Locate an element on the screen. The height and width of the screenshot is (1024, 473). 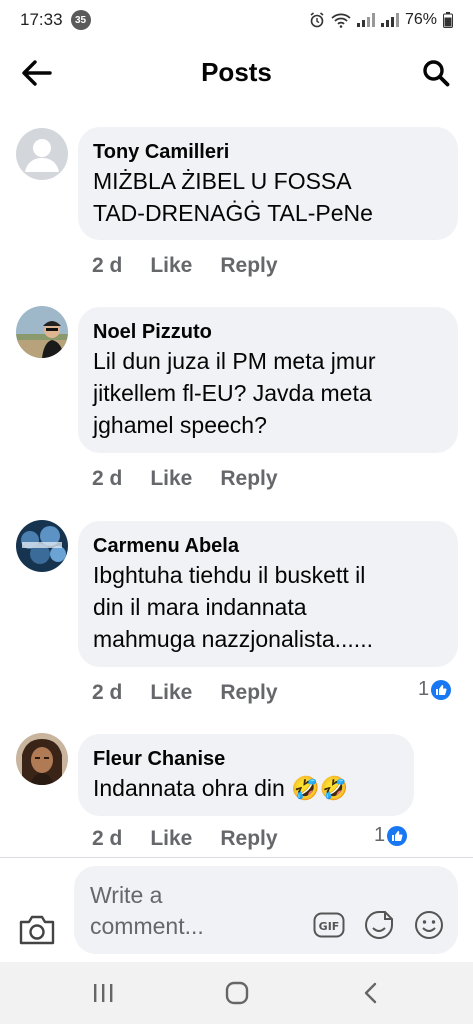
wifi-icon is located at coordinates (341, 20).